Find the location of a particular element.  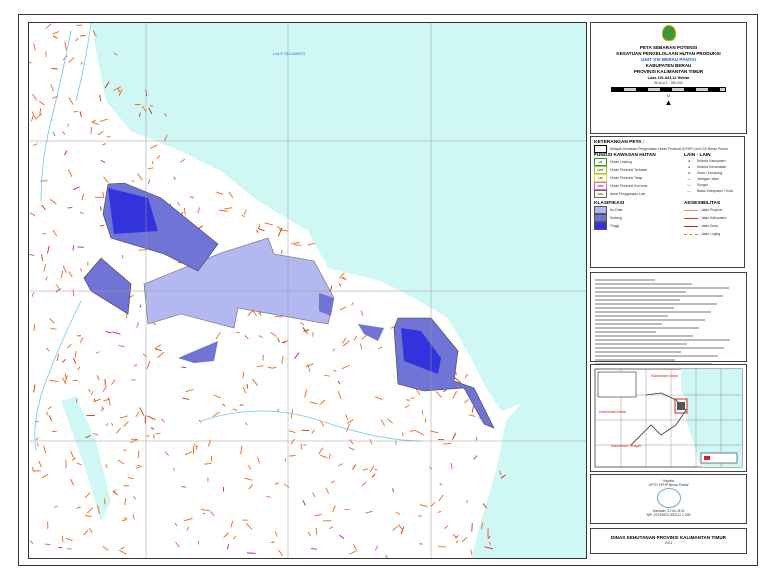

access-label: Jalan Kabupaten is located at coordinates (714, 218).